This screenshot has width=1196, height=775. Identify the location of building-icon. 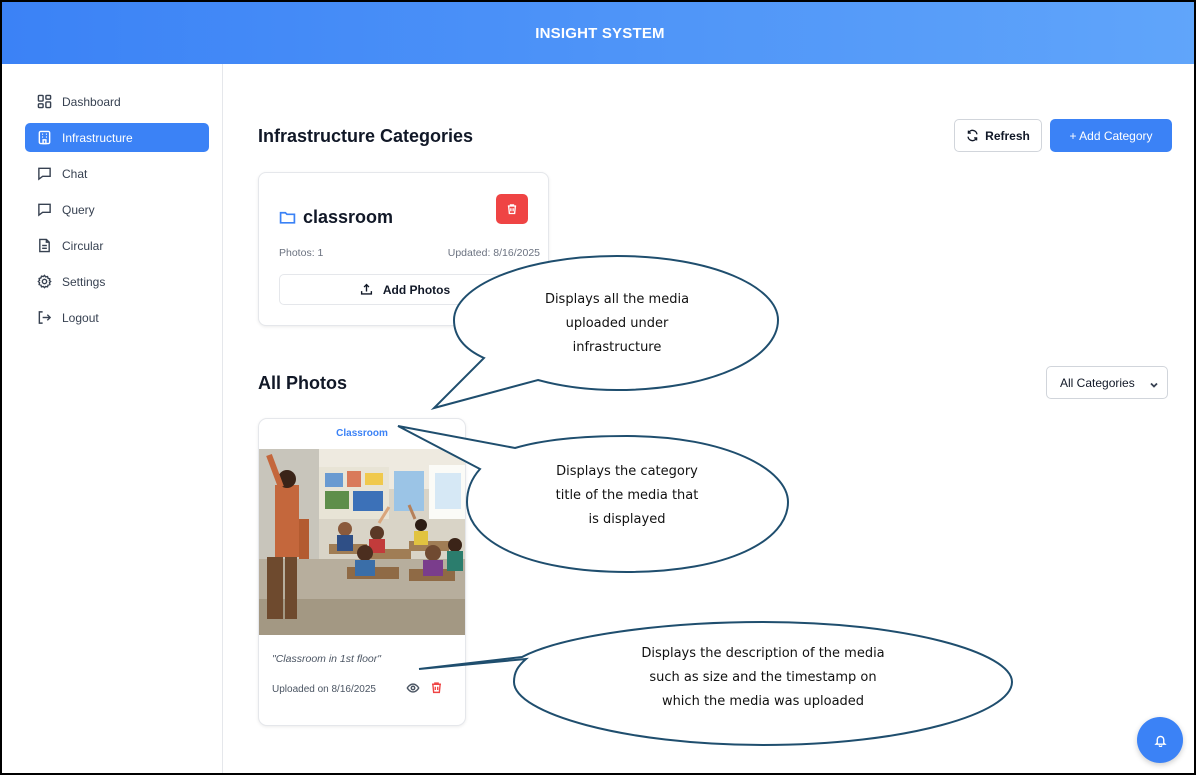
(44, 138).